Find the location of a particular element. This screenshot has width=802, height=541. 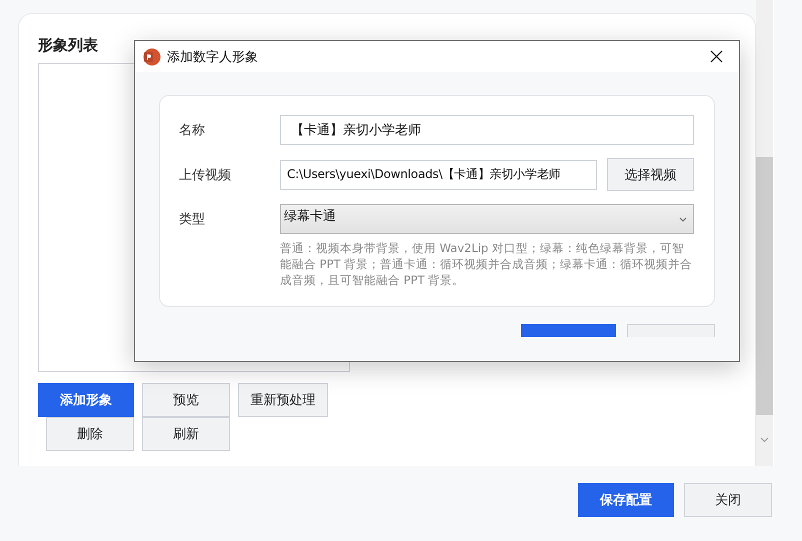

panel-button: 删除 is located at coordinates (90, 434).